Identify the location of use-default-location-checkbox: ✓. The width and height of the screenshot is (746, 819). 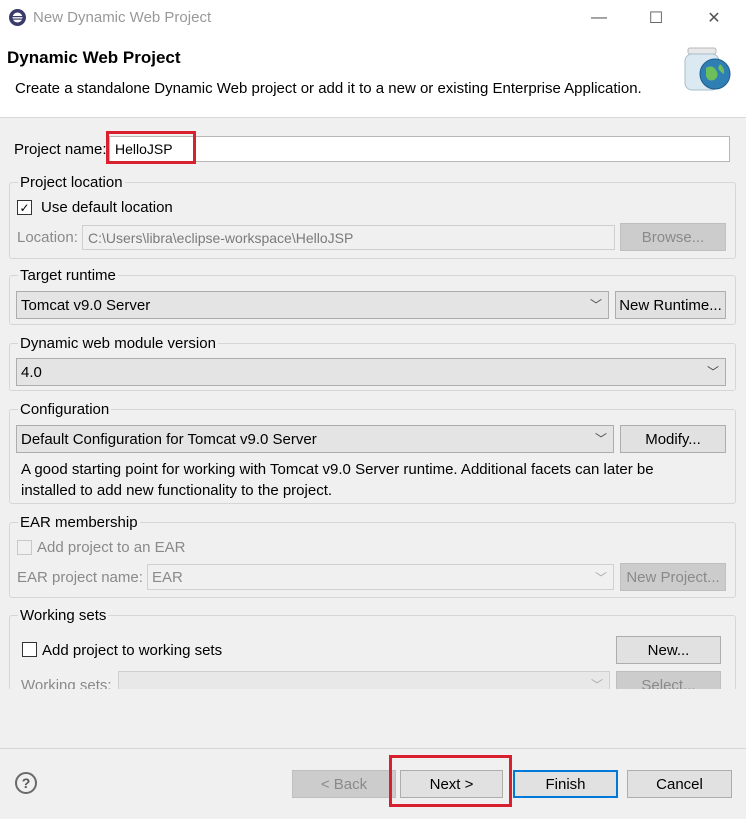
(24, 207).